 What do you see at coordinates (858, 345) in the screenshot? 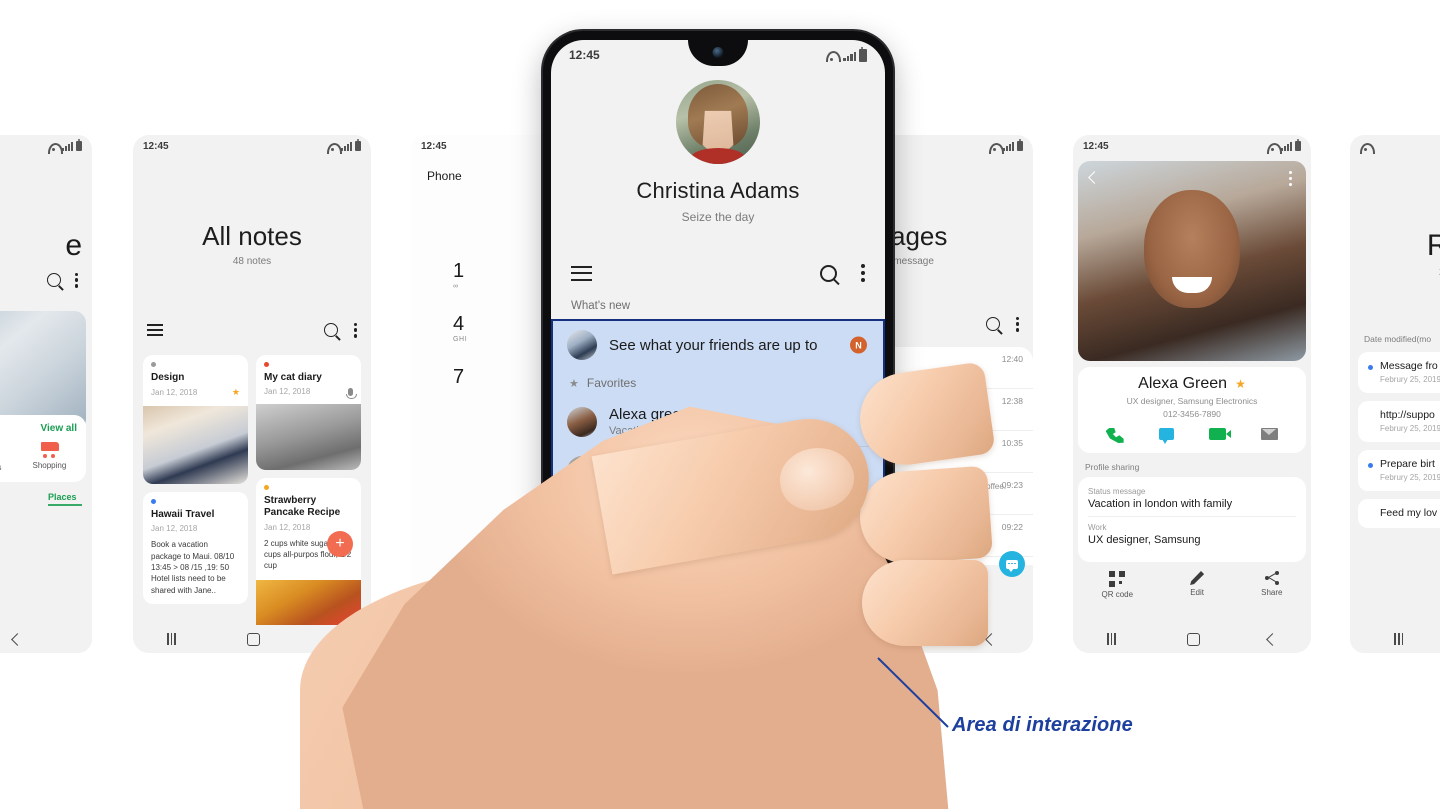
I see `status-badge: N` at bounding box center [858, 345].